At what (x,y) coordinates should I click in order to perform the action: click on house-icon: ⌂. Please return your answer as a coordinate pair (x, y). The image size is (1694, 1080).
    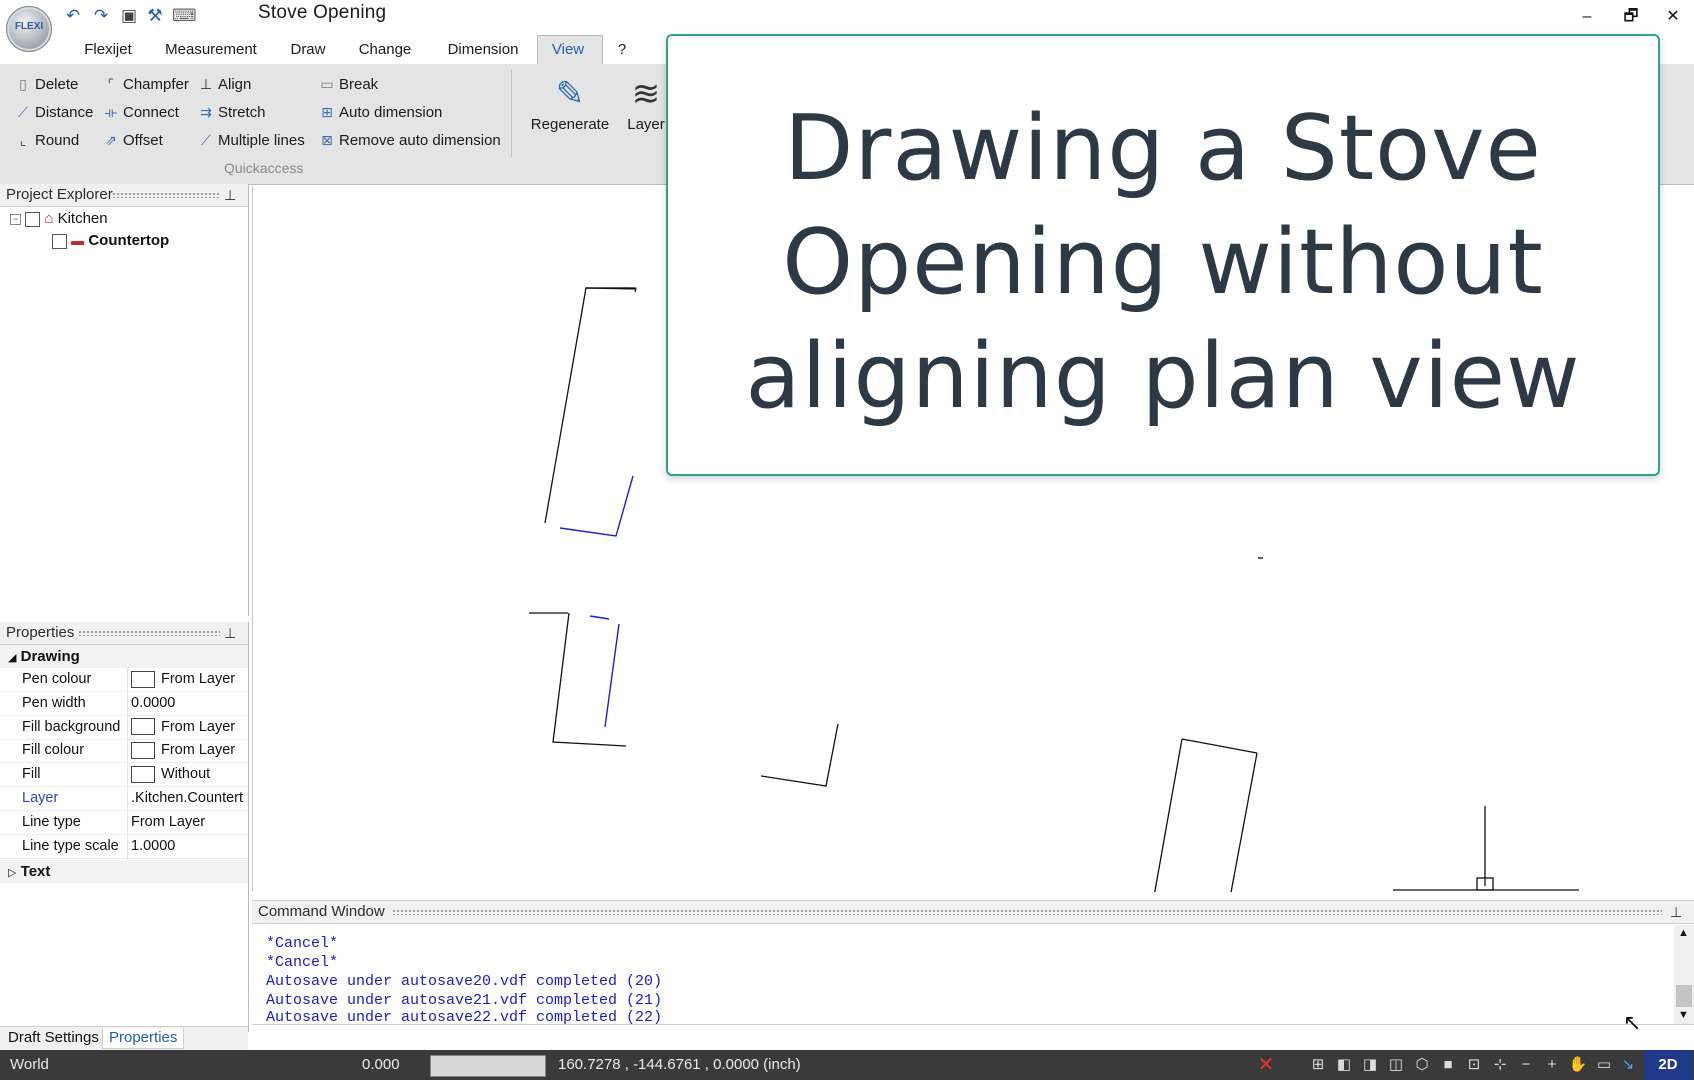
    Looking at the image, I should click on (49, 218).